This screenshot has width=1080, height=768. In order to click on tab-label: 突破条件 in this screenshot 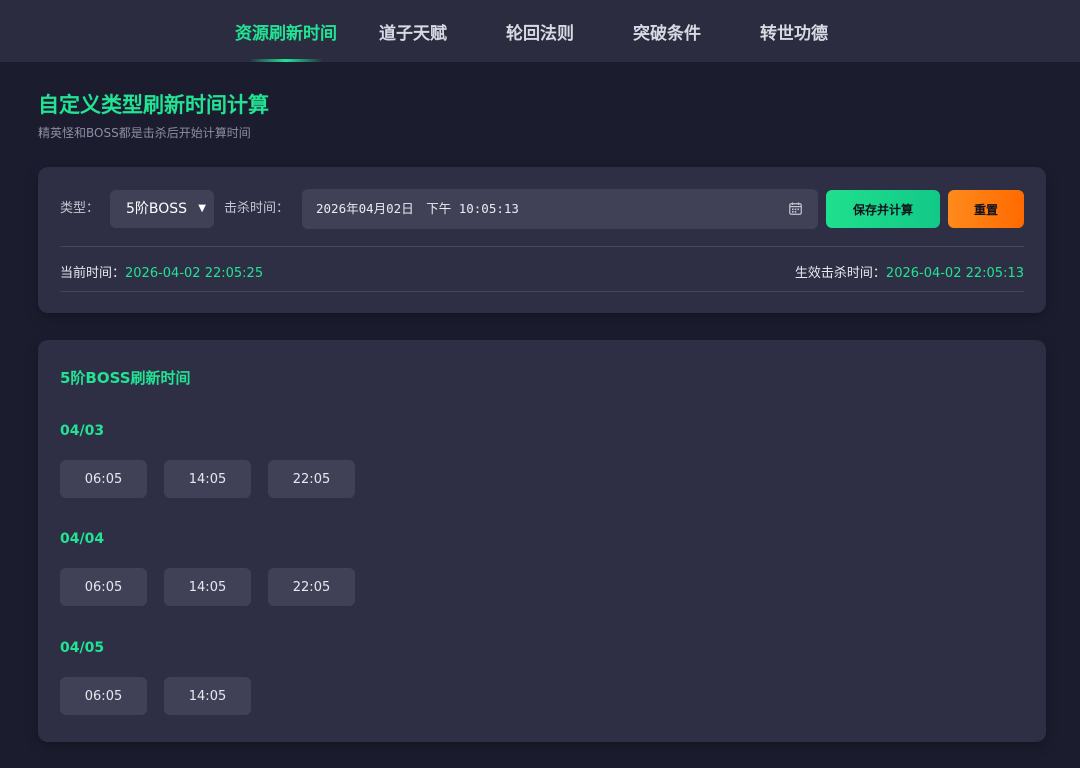, I will do `click(667, 33)`.